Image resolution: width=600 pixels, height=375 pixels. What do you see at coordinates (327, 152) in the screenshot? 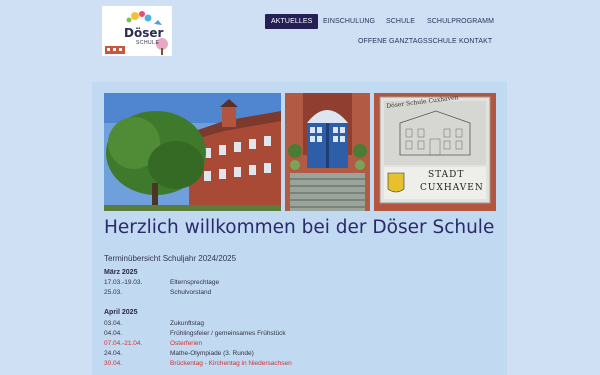
I see `school-entrance-photo` at bounding box center [327, 152].